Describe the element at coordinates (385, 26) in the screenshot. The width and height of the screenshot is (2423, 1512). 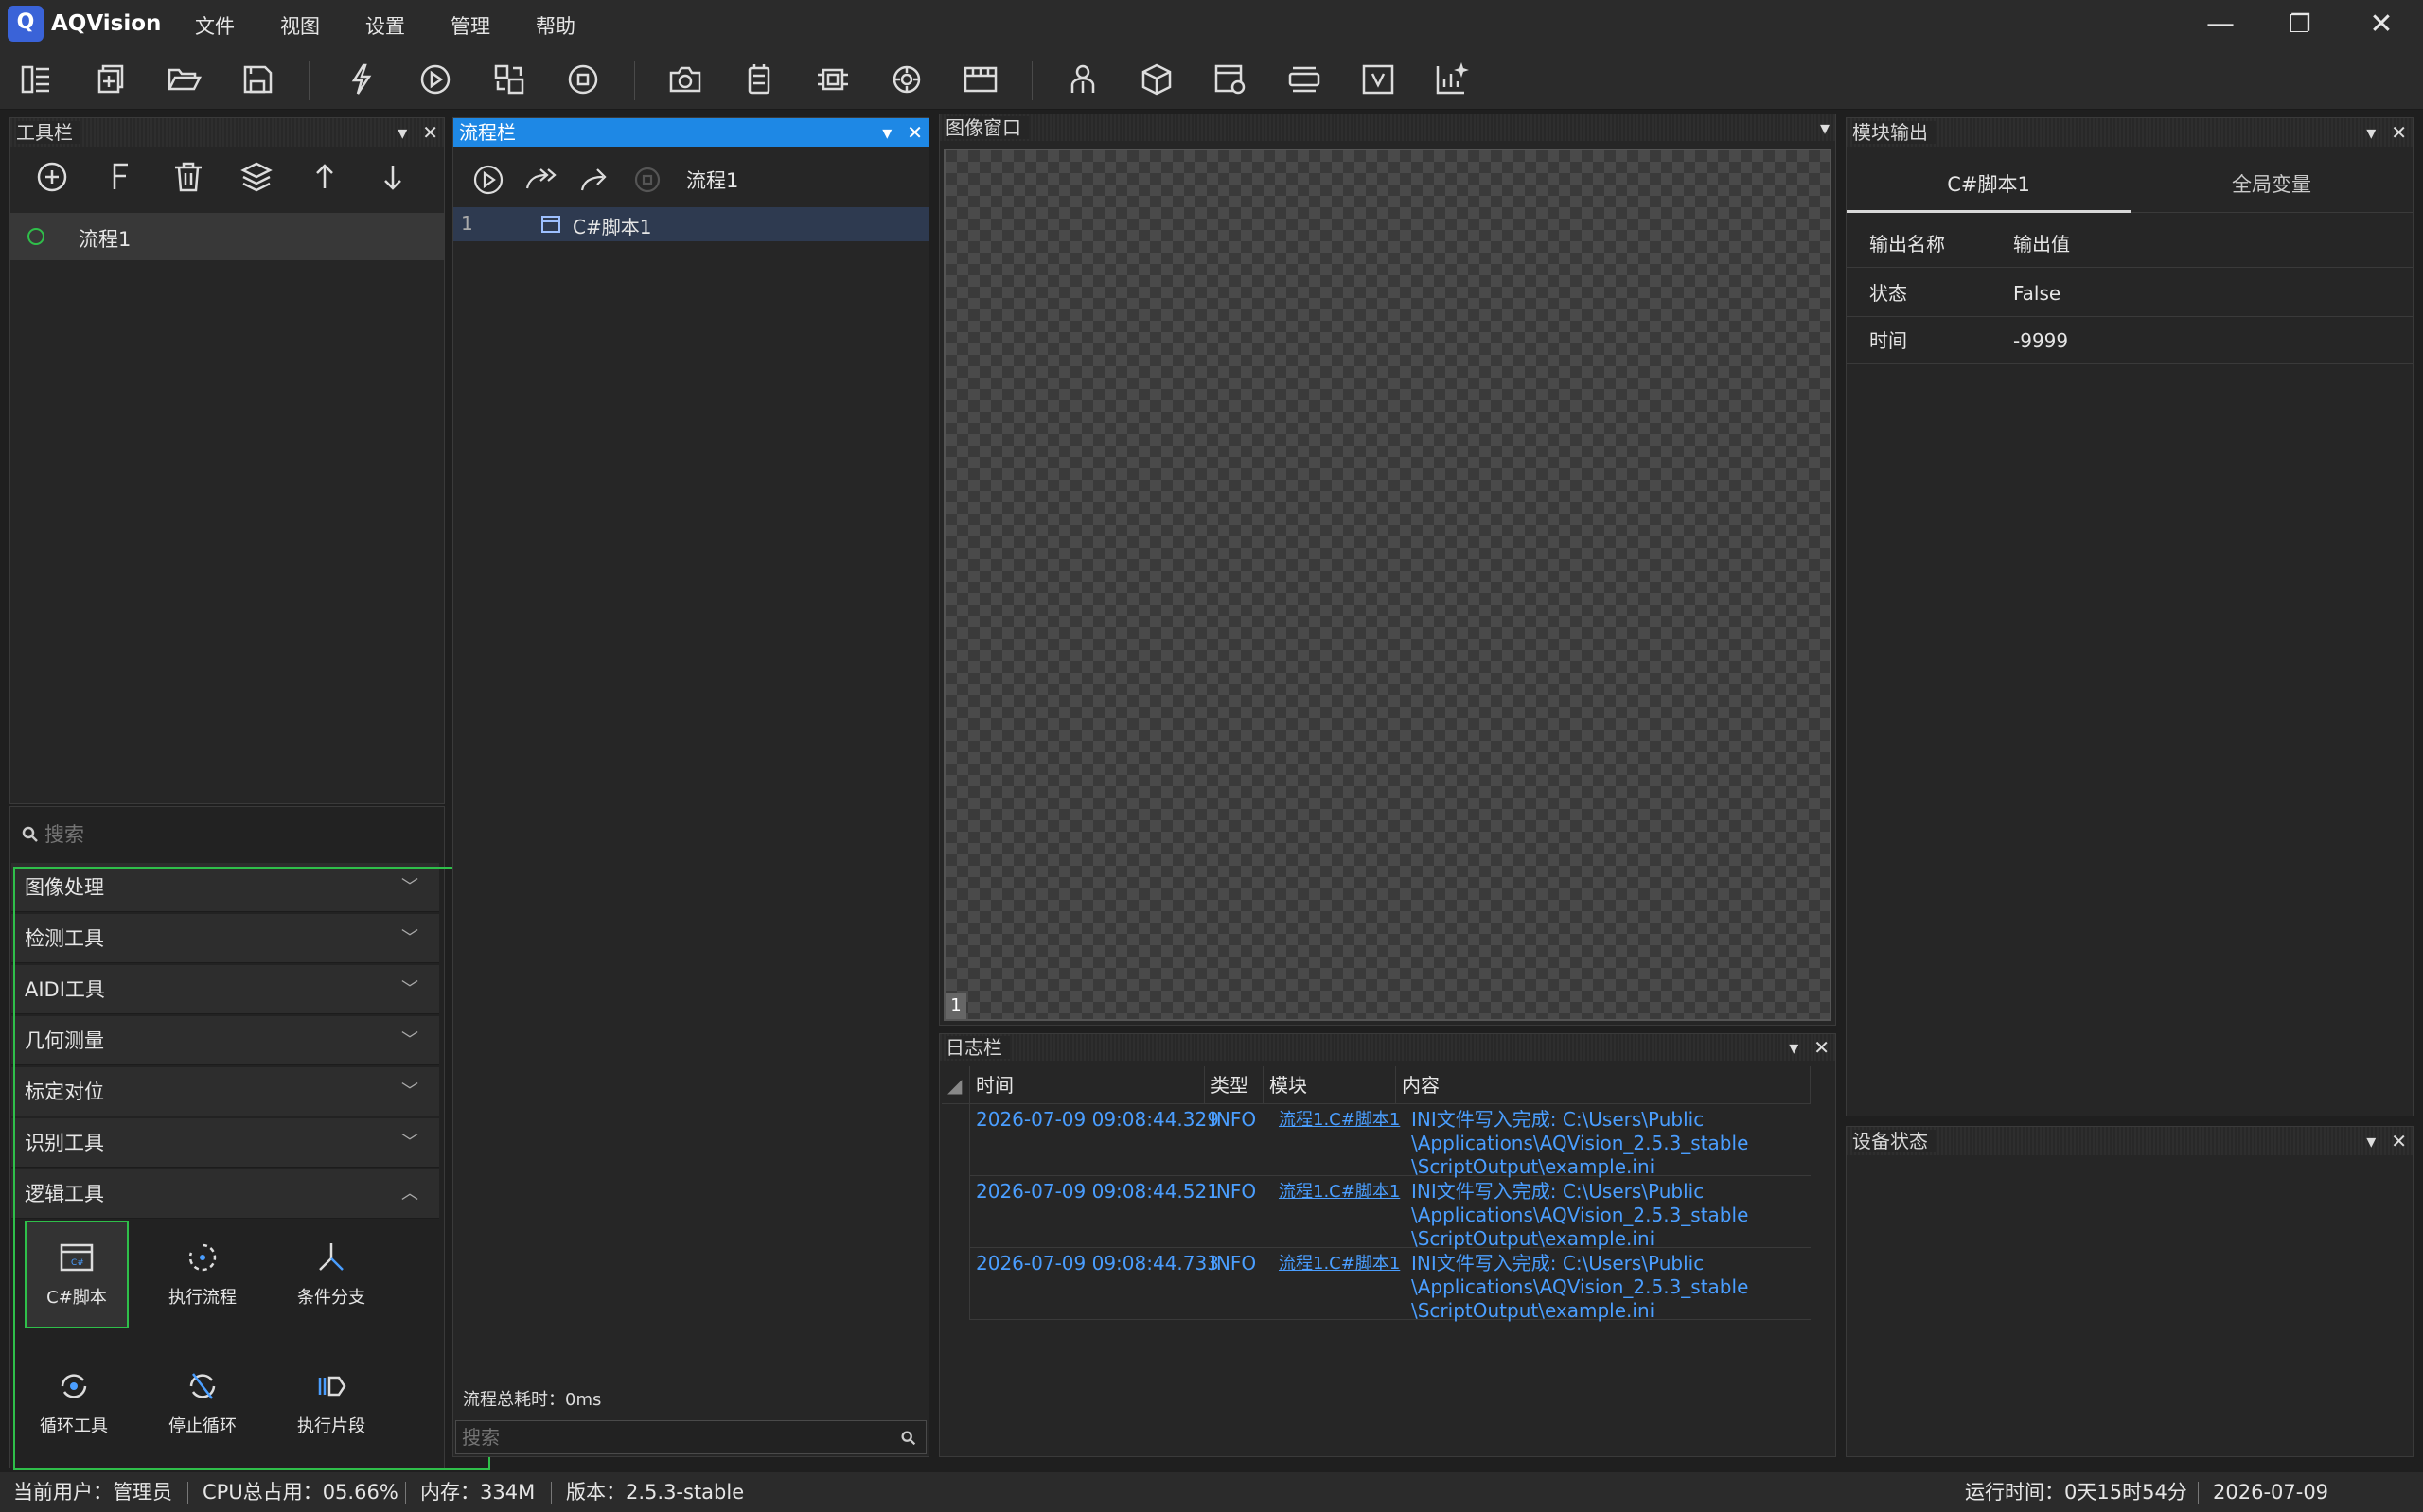
I see `menu-settings: 设置` at that location.